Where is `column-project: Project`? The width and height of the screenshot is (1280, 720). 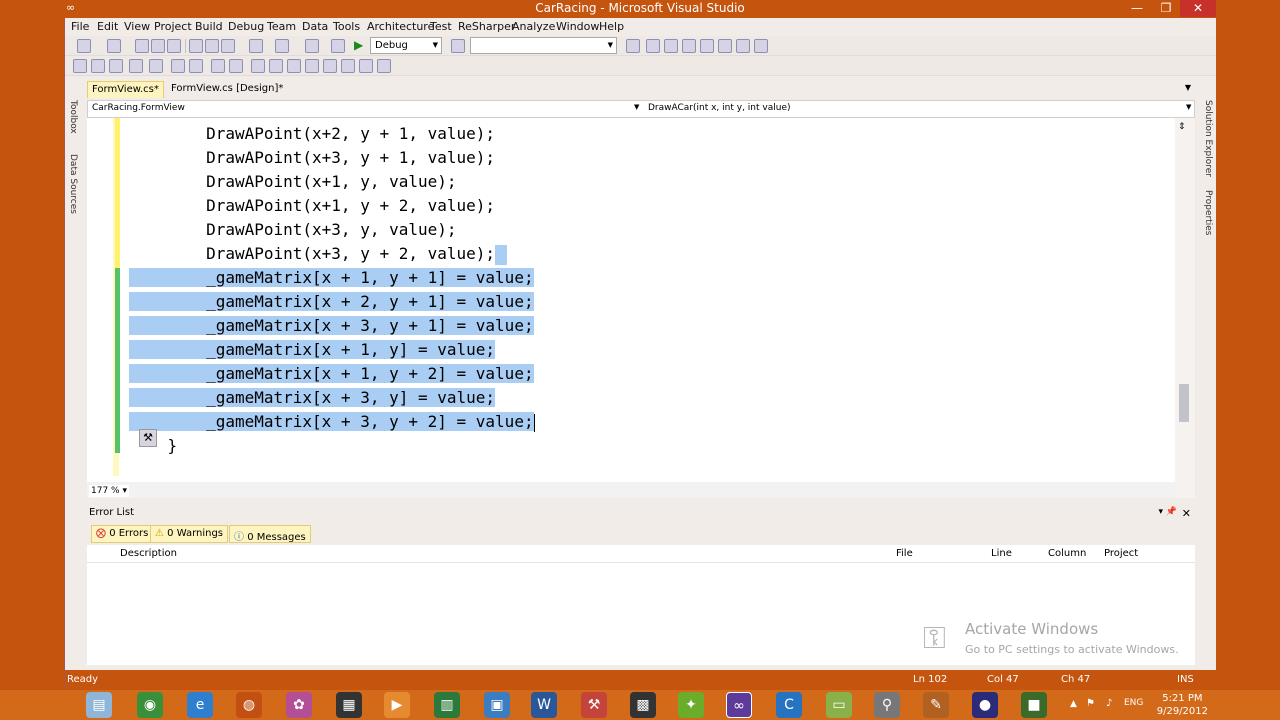 column-project: Project is located at coordinates (1121, 553).